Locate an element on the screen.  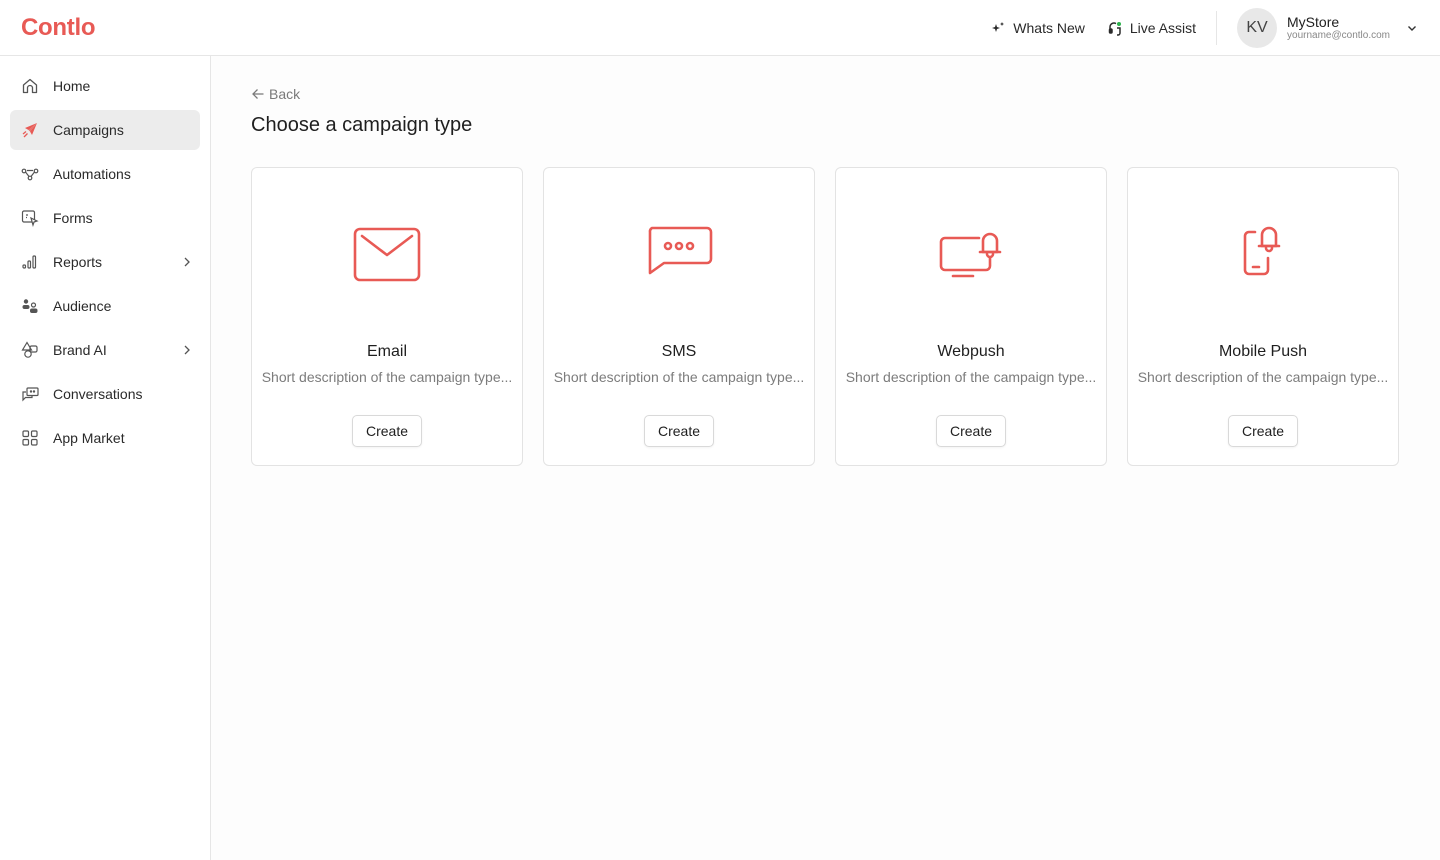
headset-icon is located at coordinates (1114, 29).